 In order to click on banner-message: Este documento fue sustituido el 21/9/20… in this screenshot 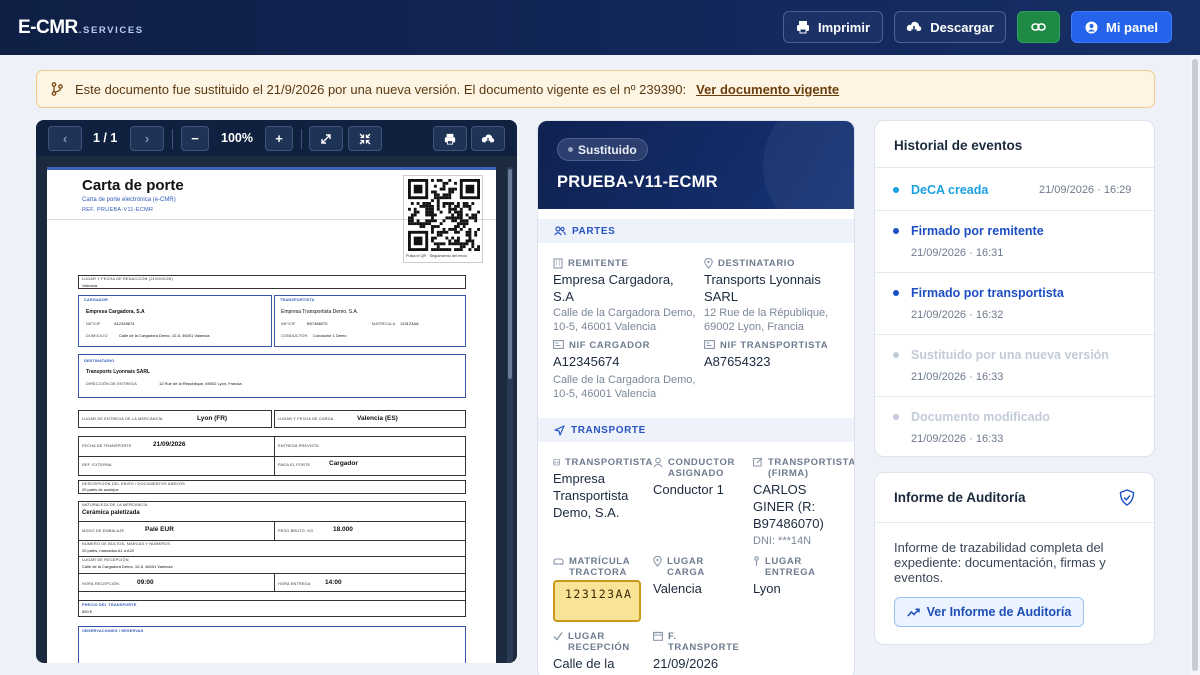, I will do `click(381, 89)`.